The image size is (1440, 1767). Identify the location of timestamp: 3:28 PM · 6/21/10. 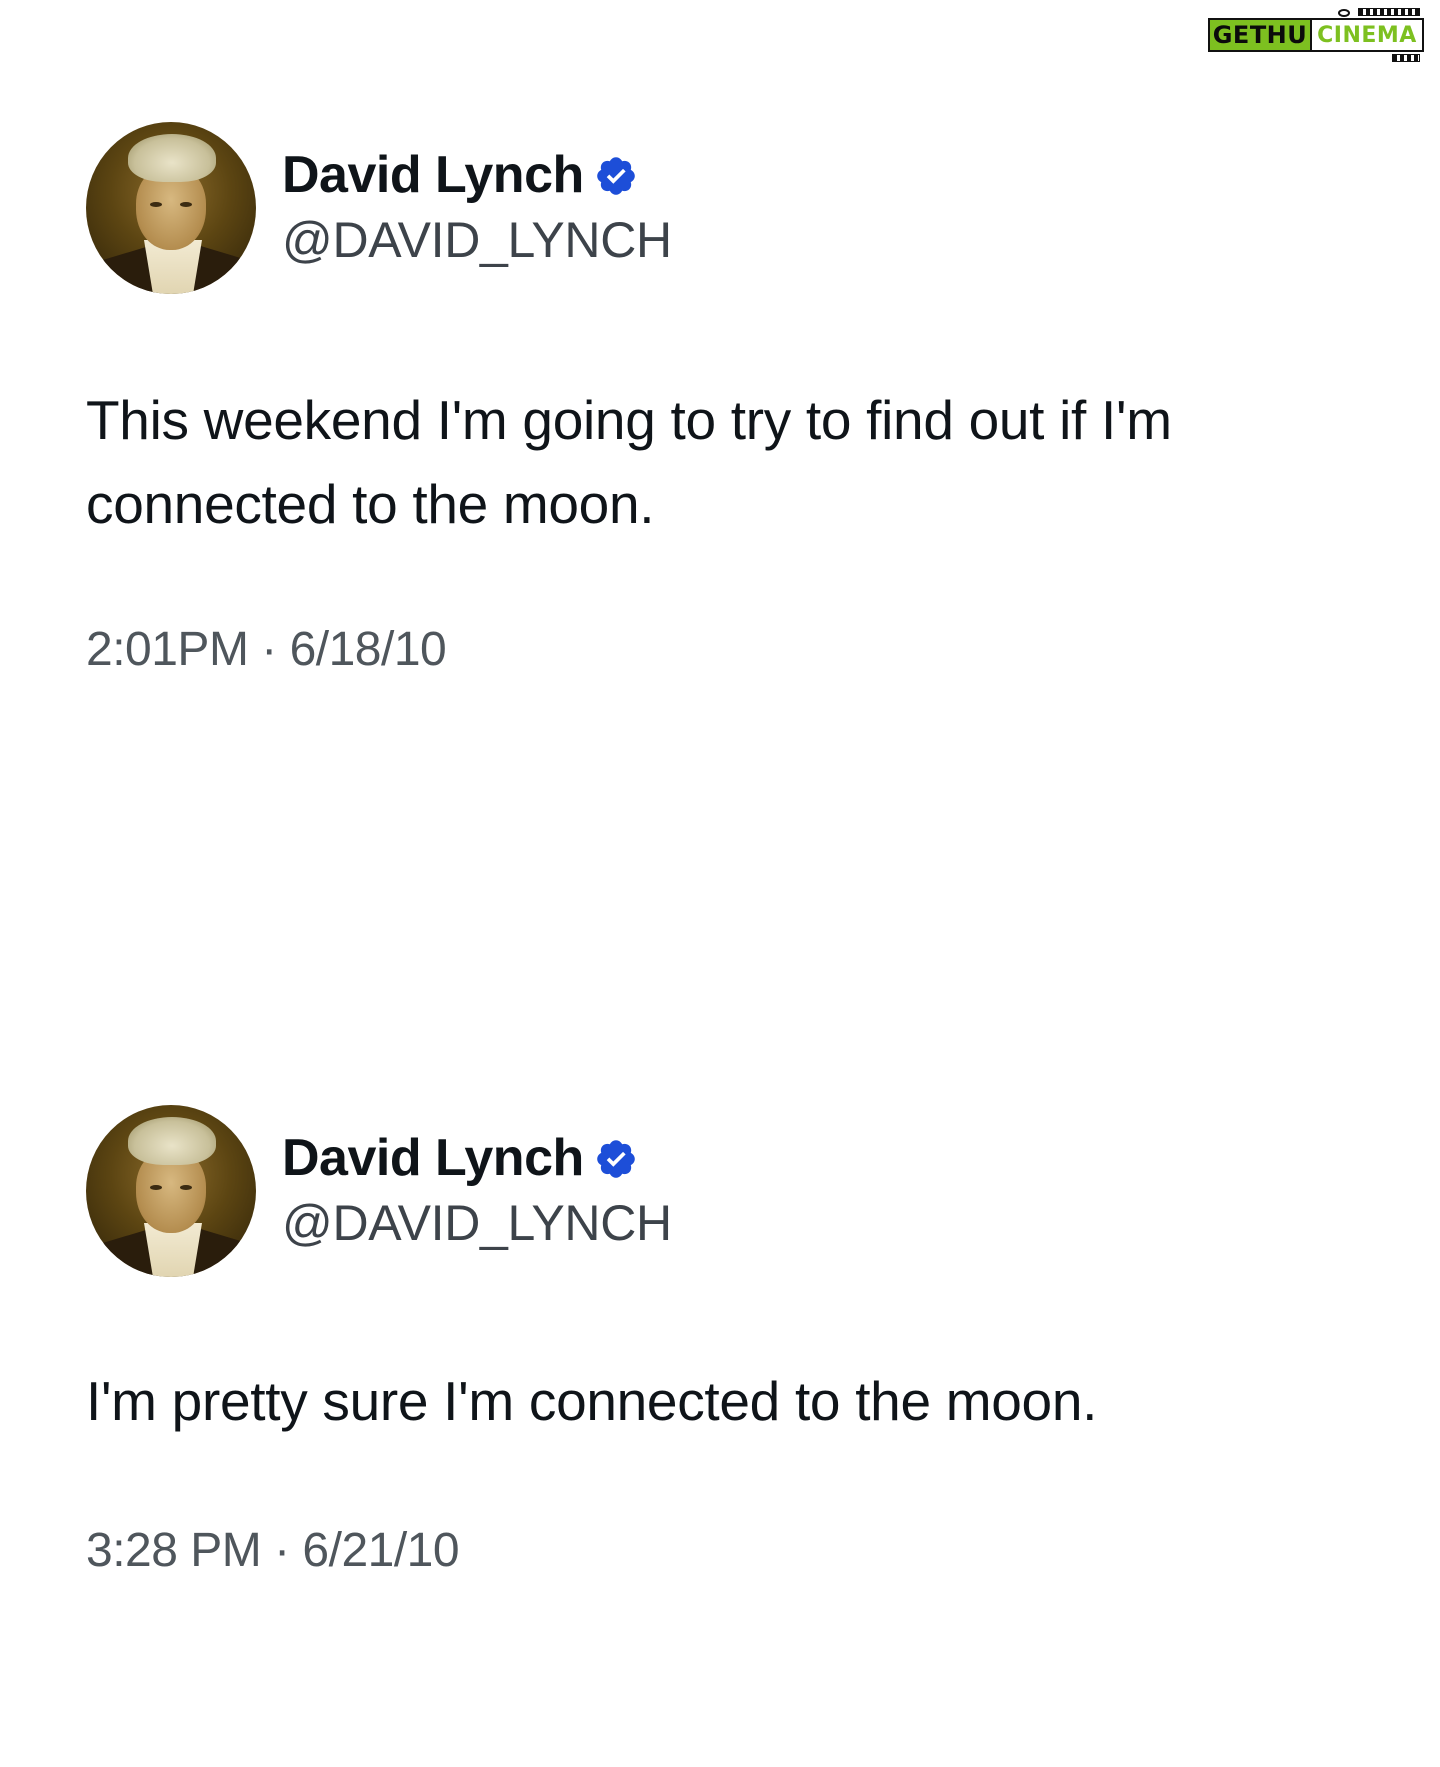
(736, 1550).